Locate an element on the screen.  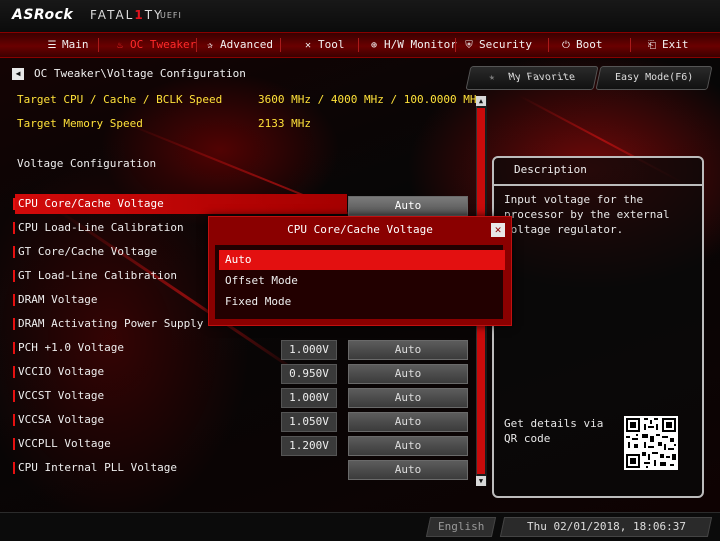
monitor-icon: ⊕ is located at coordinates (374, 45).